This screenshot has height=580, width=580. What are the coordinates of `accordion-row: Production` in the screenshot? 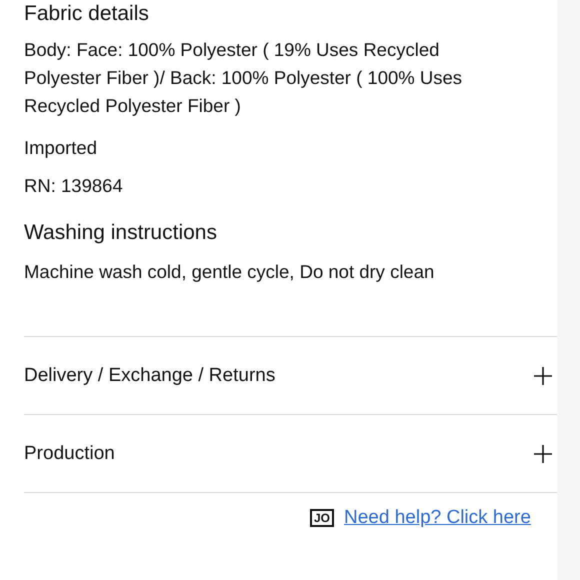 It's located at (290, 453).